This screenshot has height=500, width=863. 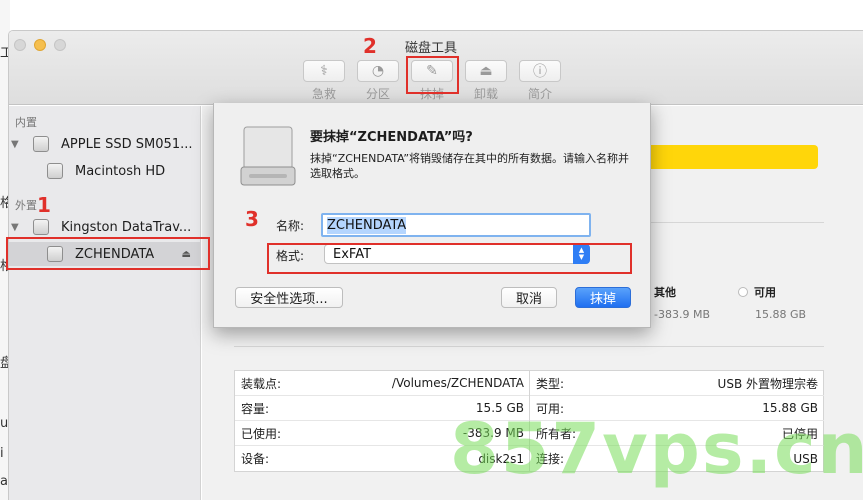 I want to click on legend-other: 其他 -383.9 MB, so click(x=682, y=302).